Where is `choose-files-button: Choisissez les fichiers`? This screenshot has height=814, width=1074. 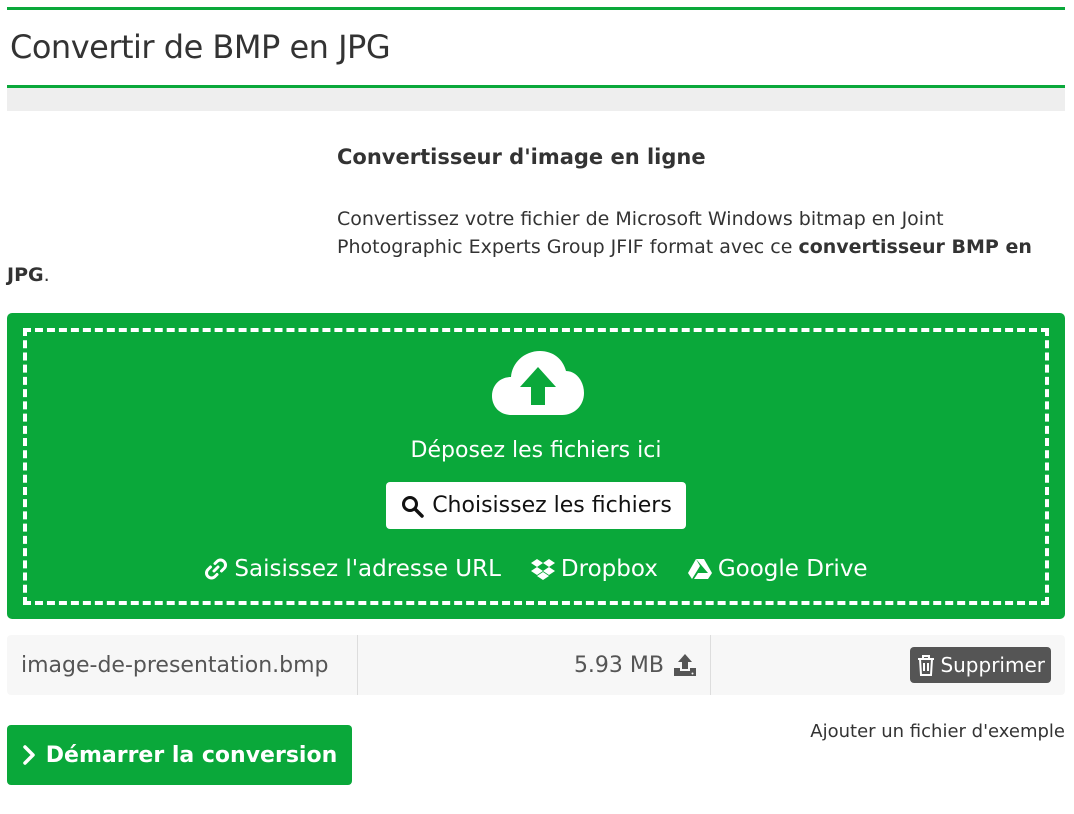
choose-files-button: Choisissez les fichiers is located at coordinates (536, 505).